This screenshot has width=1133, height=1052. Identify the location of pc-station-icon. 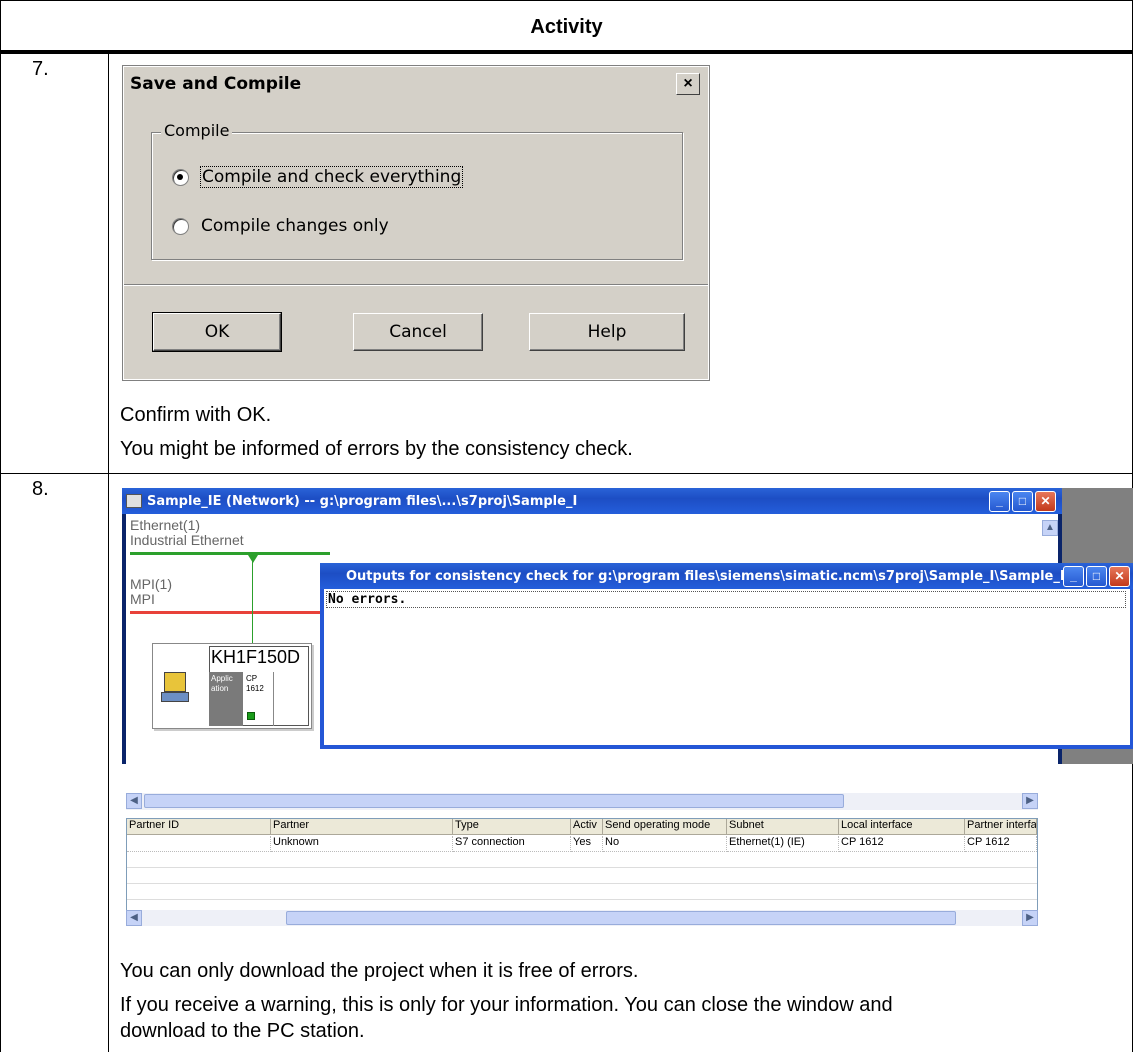
(175, 687).